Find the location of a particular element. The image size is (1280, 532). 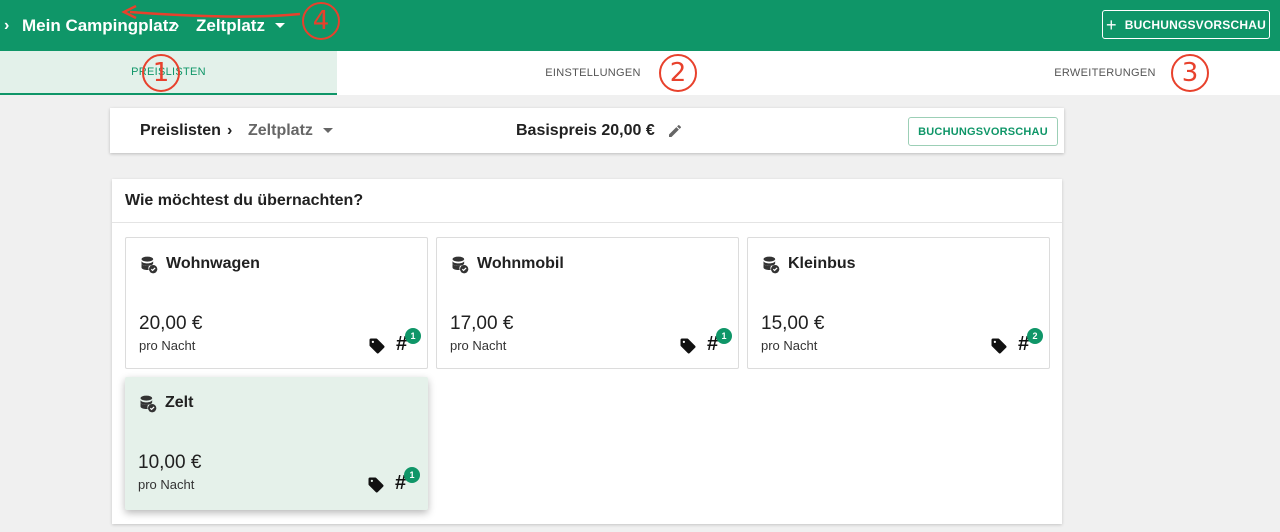

tab-bar: PREISLISTEN EINSTELLUNGEN ERWEITERUNGEN is located at coordinates (640, 73).